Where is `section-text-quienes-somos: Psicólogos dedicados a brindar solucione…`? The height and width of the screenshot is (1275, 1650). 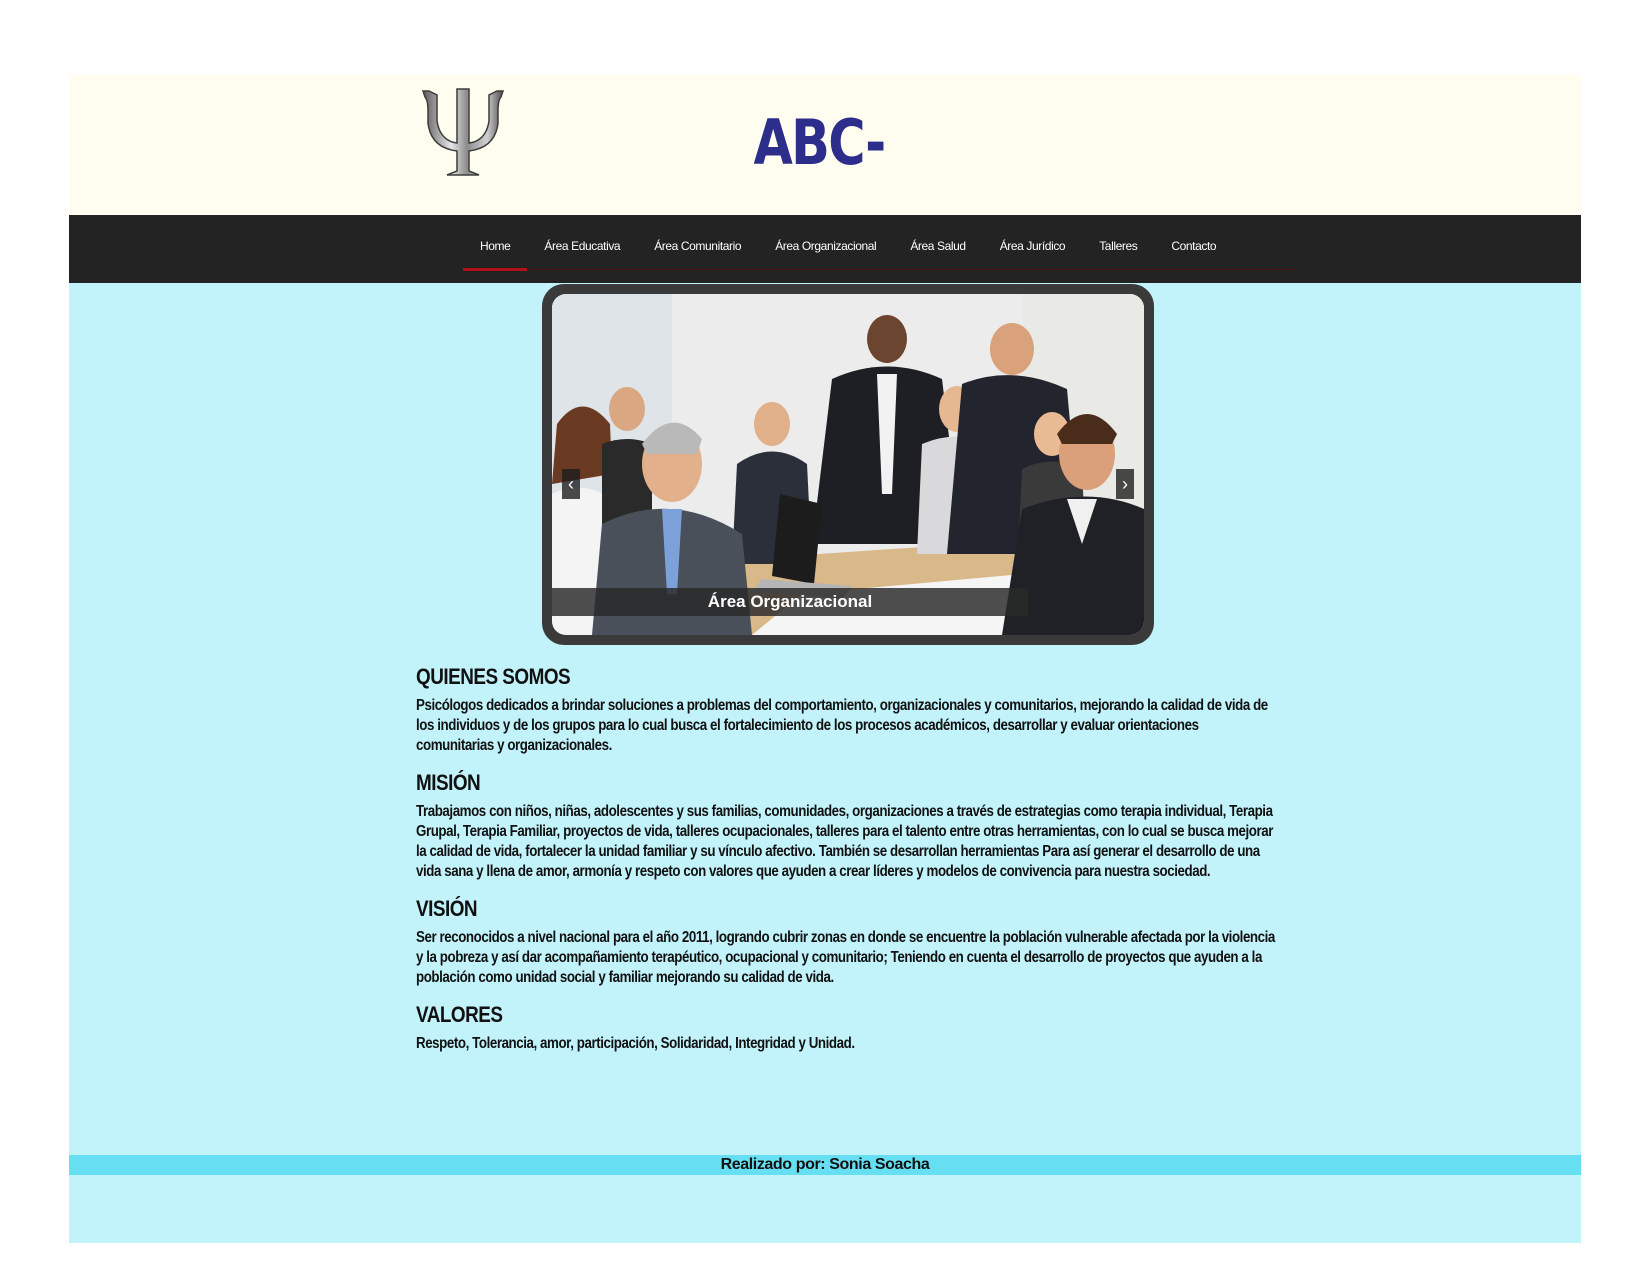 section-text-quienes-somos: Psicólogos dedicados a brindar solucione… is located at coordinates (842, 725).